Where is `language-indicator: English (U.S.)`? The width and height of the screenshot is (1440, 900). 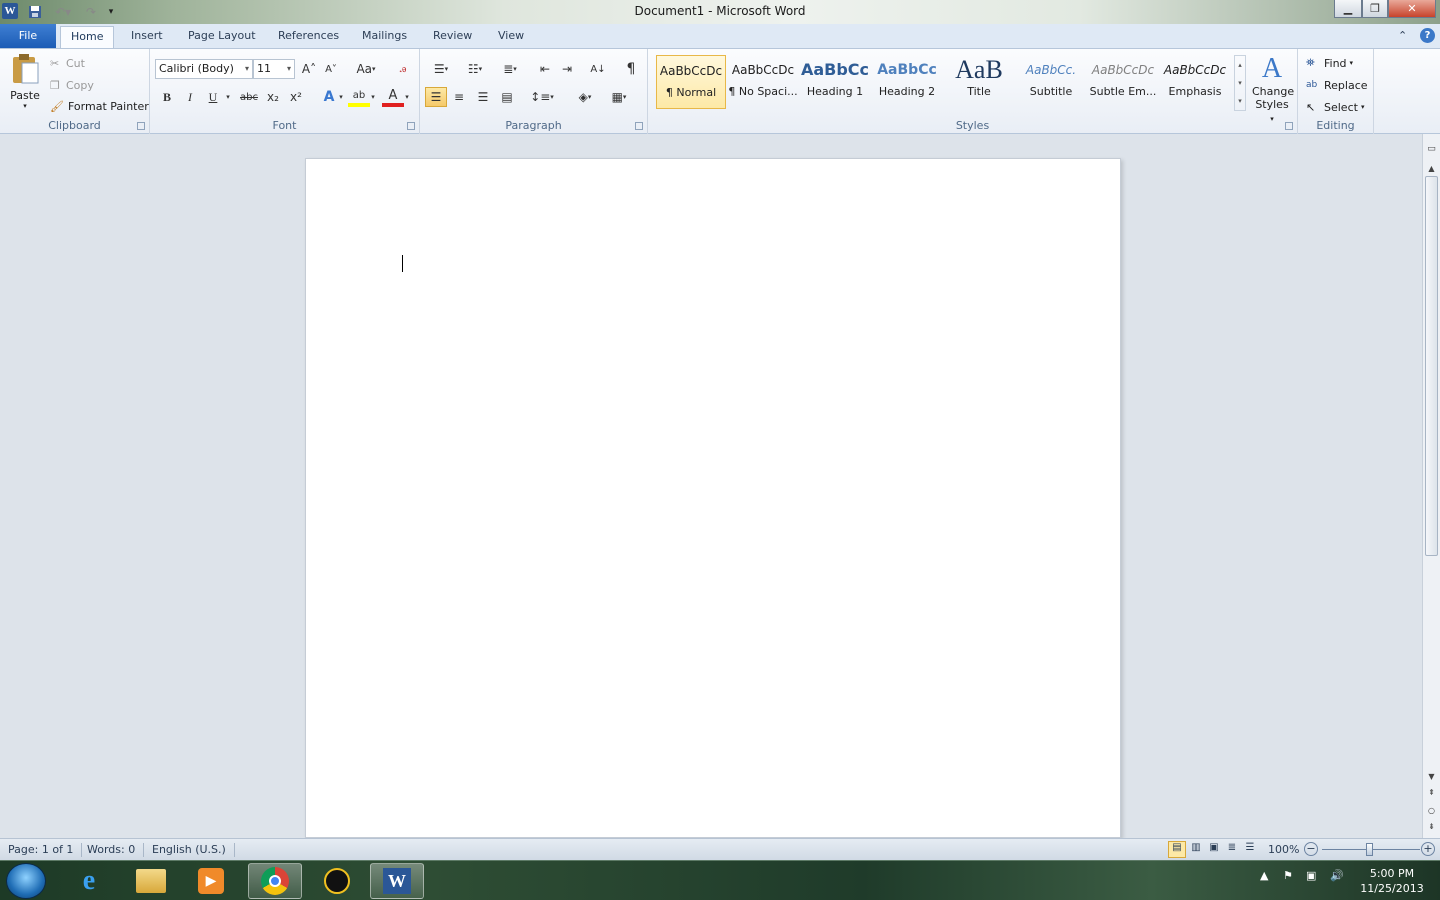
language-indicator: English (U.S.) is located at coordinates (193, 850).